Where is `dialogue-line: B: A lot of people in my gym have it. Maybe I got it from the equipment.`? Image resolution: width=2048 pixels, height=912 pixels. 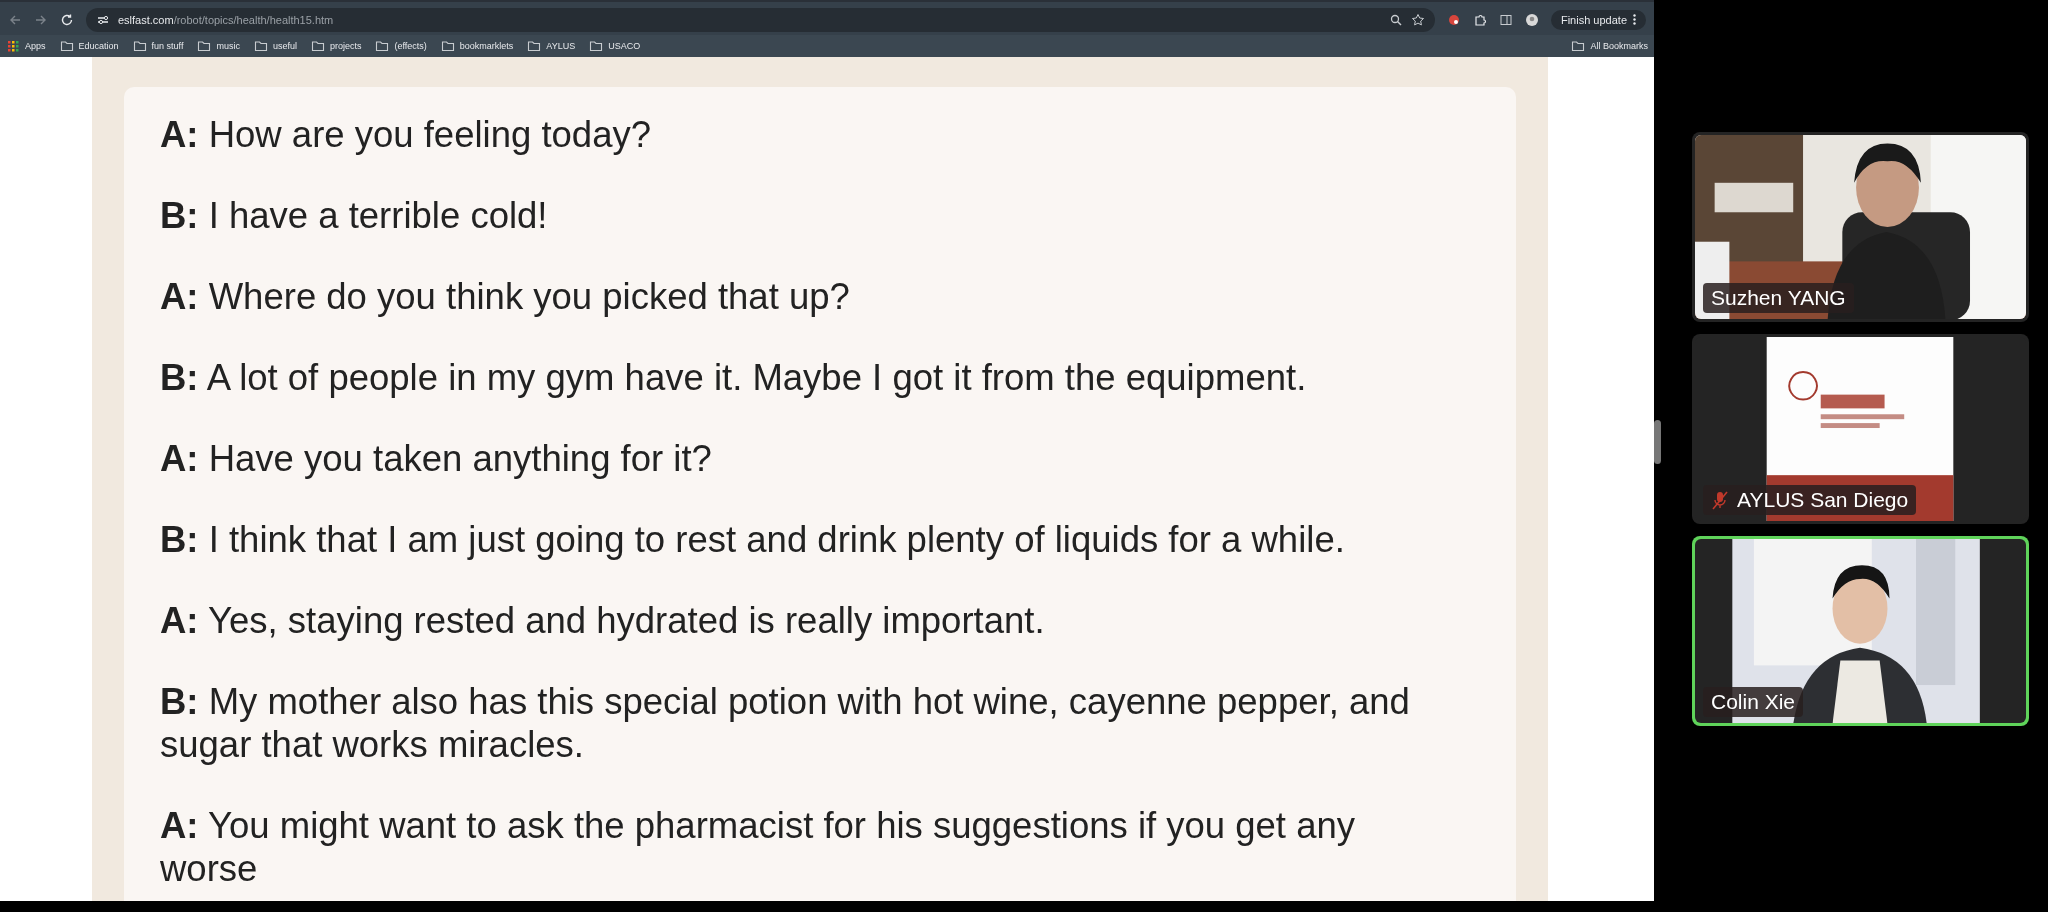
dialogue-line: B: A lot of people in my gym have it. Maybe I got it from the equipment. is located at coordinates (734, 377).